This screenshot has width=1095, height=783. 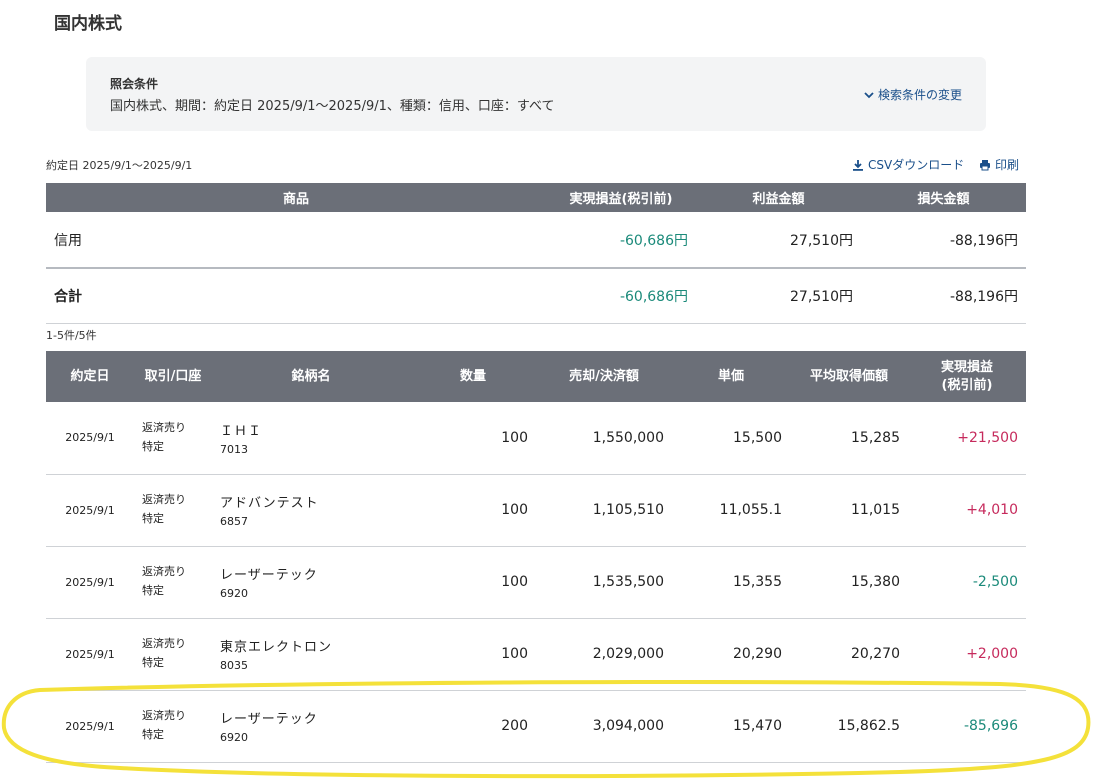 What do you see at coordinates (849, 654) in the screenshot?
I see `row-avg: 20,270` at bounding box center [849, 654].